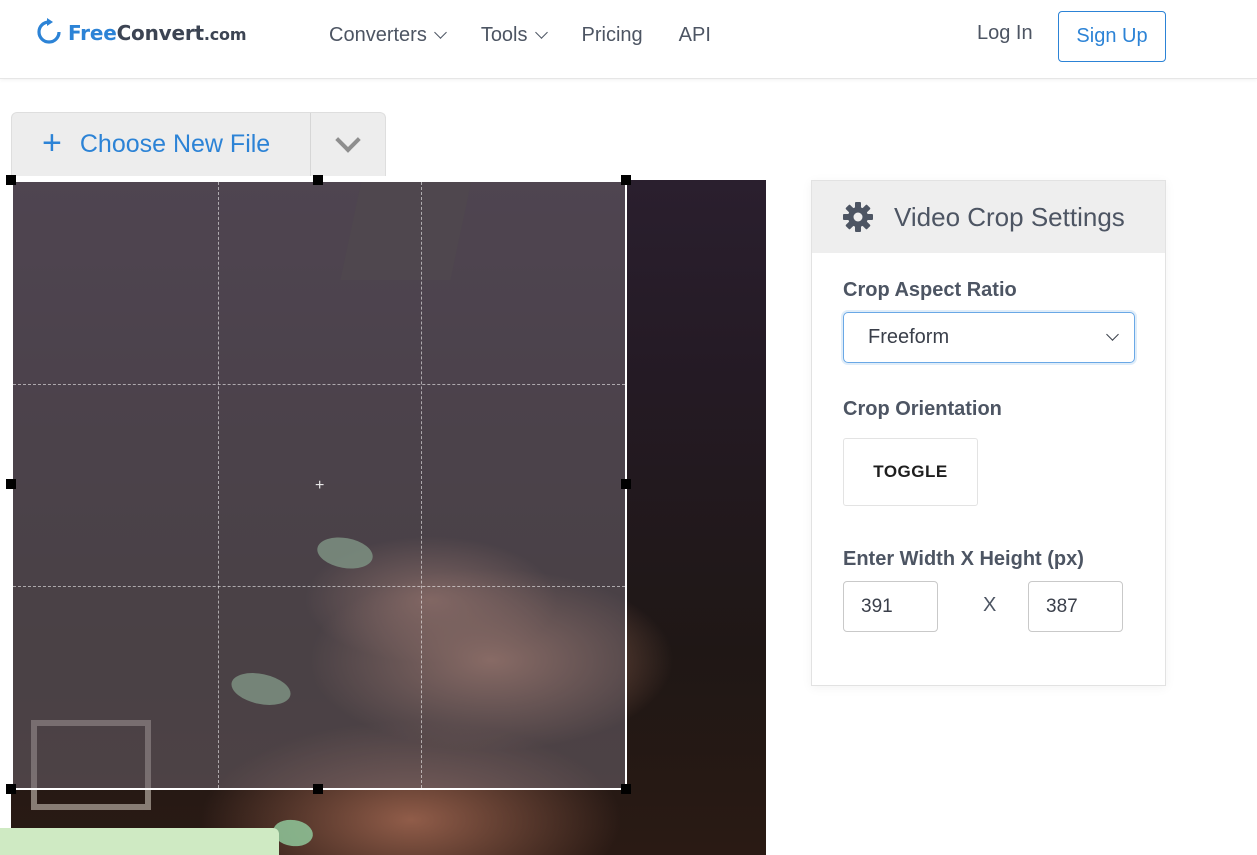  What do you see at coordinates (52, 143) in the screenshot?
I see `plus-icon: +` at bounding box center [52, 143].